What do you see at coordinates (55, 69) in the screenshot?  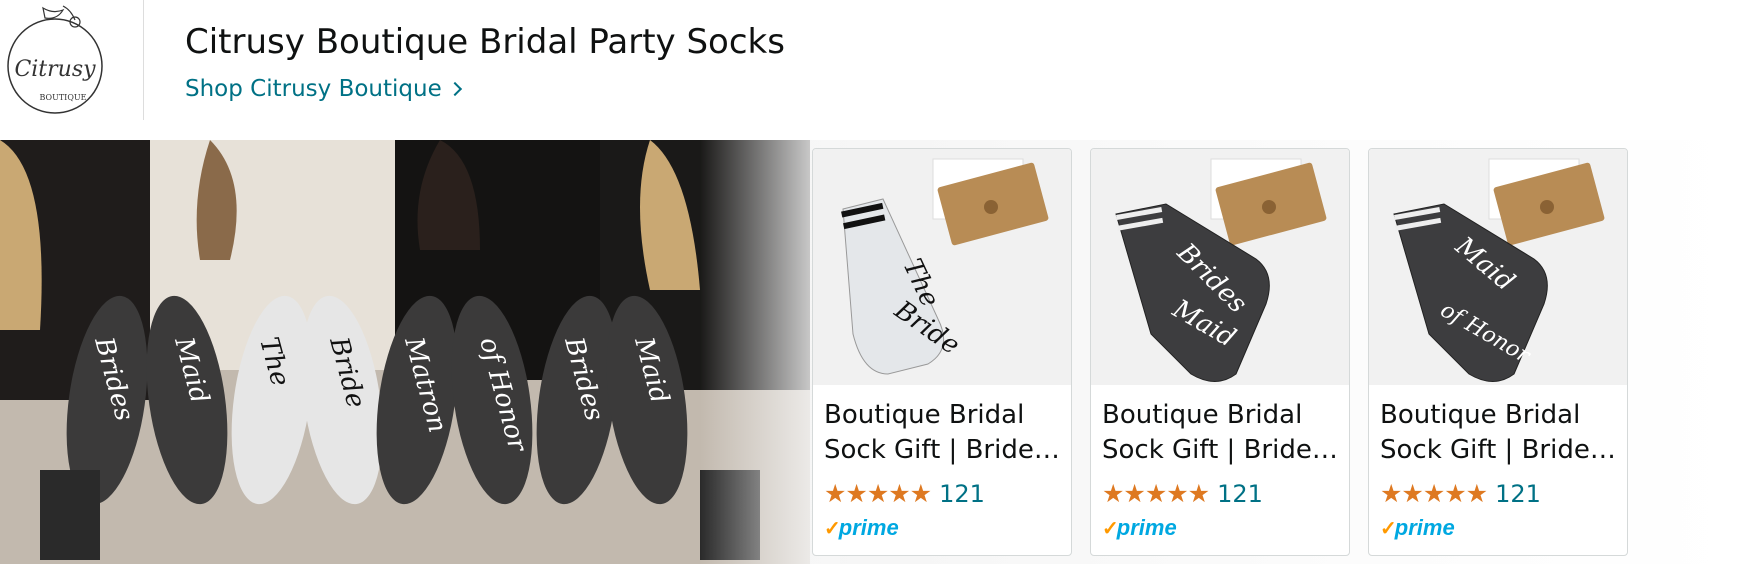 I see `logo-text: Citrusy` at bounding box center [55, 69].